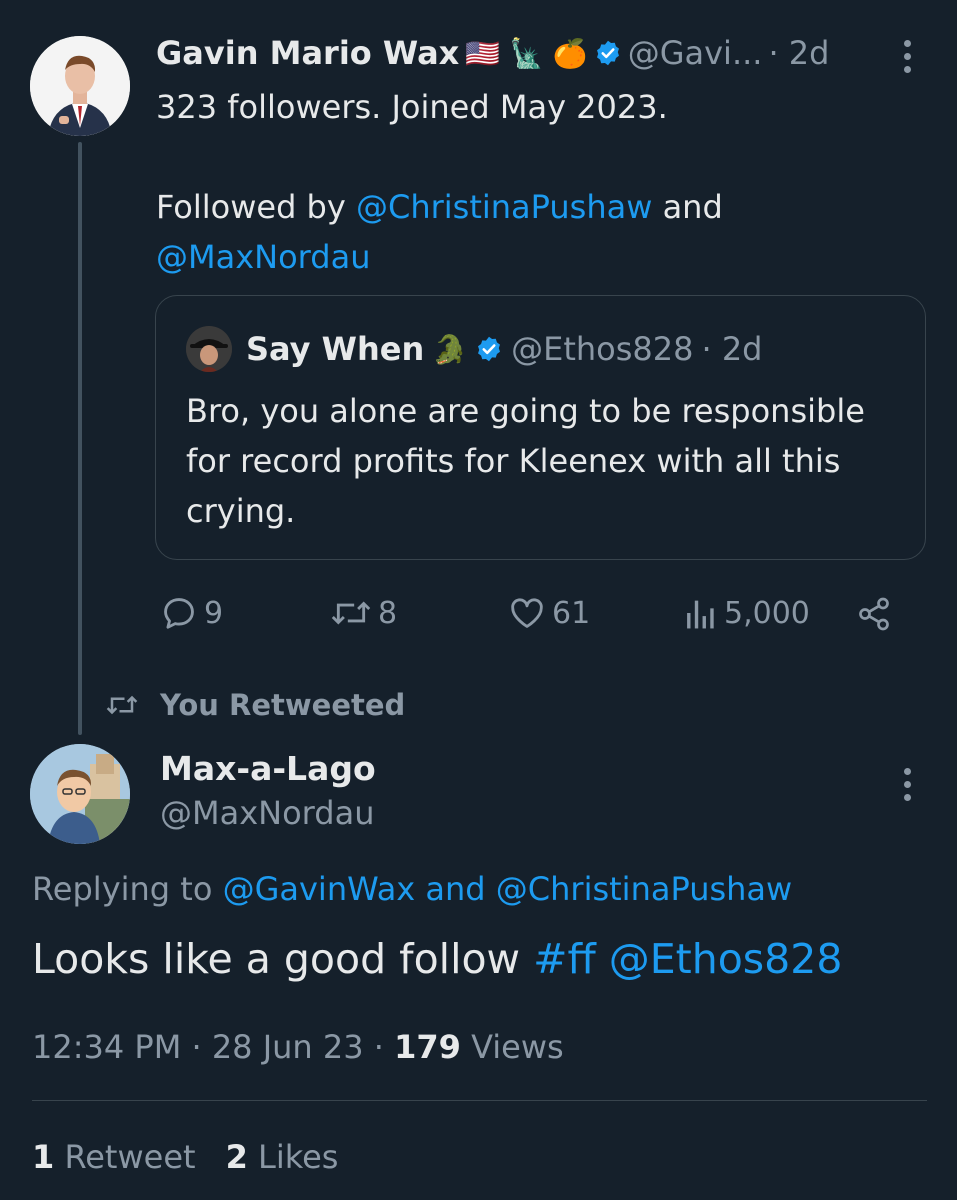  What do you see at coordinates (508, 889) in the screenshot?
I see `replying-to-users: @GavinWax and @ChristinaPushaw` at bounding box center [508, 889].